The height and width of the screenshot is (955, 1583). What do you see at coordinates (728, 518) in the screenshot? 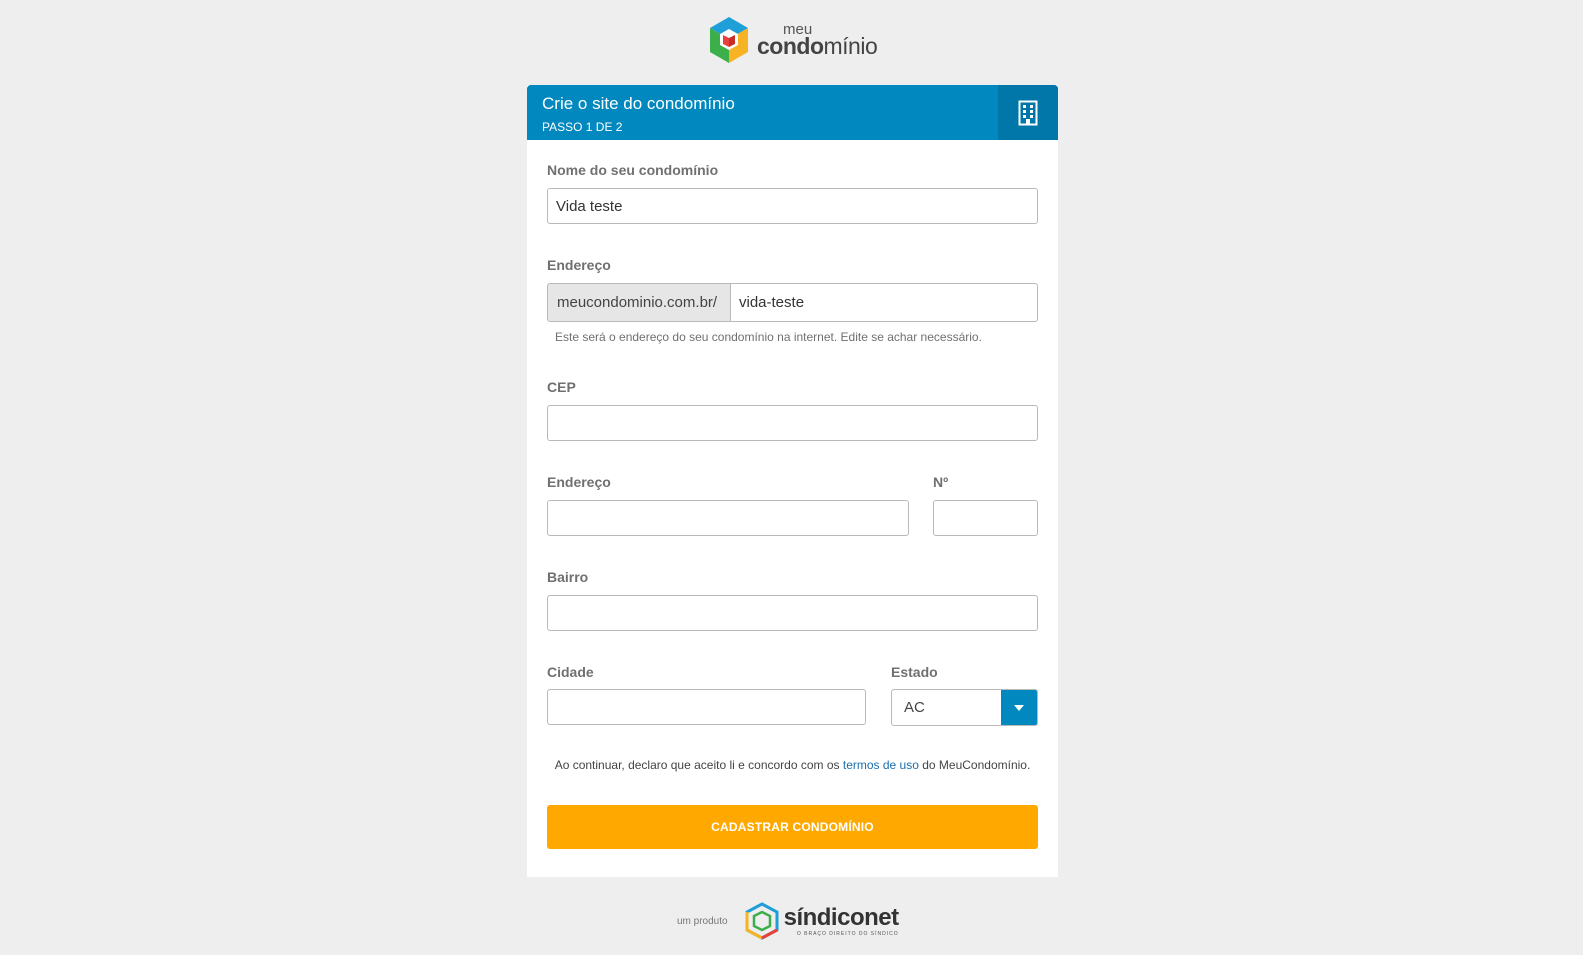
I see `endereco-input` at bounding box center [728, 518].